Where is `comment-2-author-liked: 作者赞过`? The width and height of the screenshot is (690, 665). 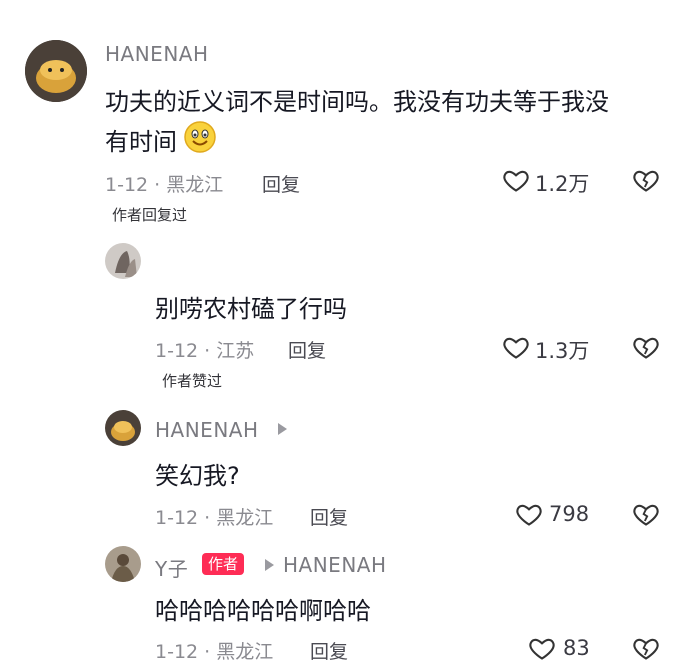 comment-2-author-liked: 作者赞过 is located at coordinates (192, 381).